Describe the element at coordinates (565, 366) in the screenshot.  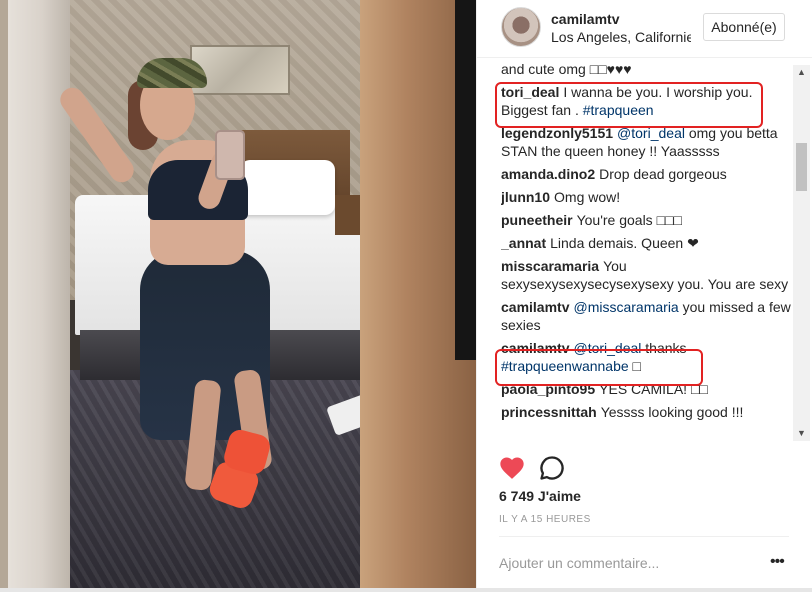
I see `comment-hashtag: #trapqueenwannabe` at that location.